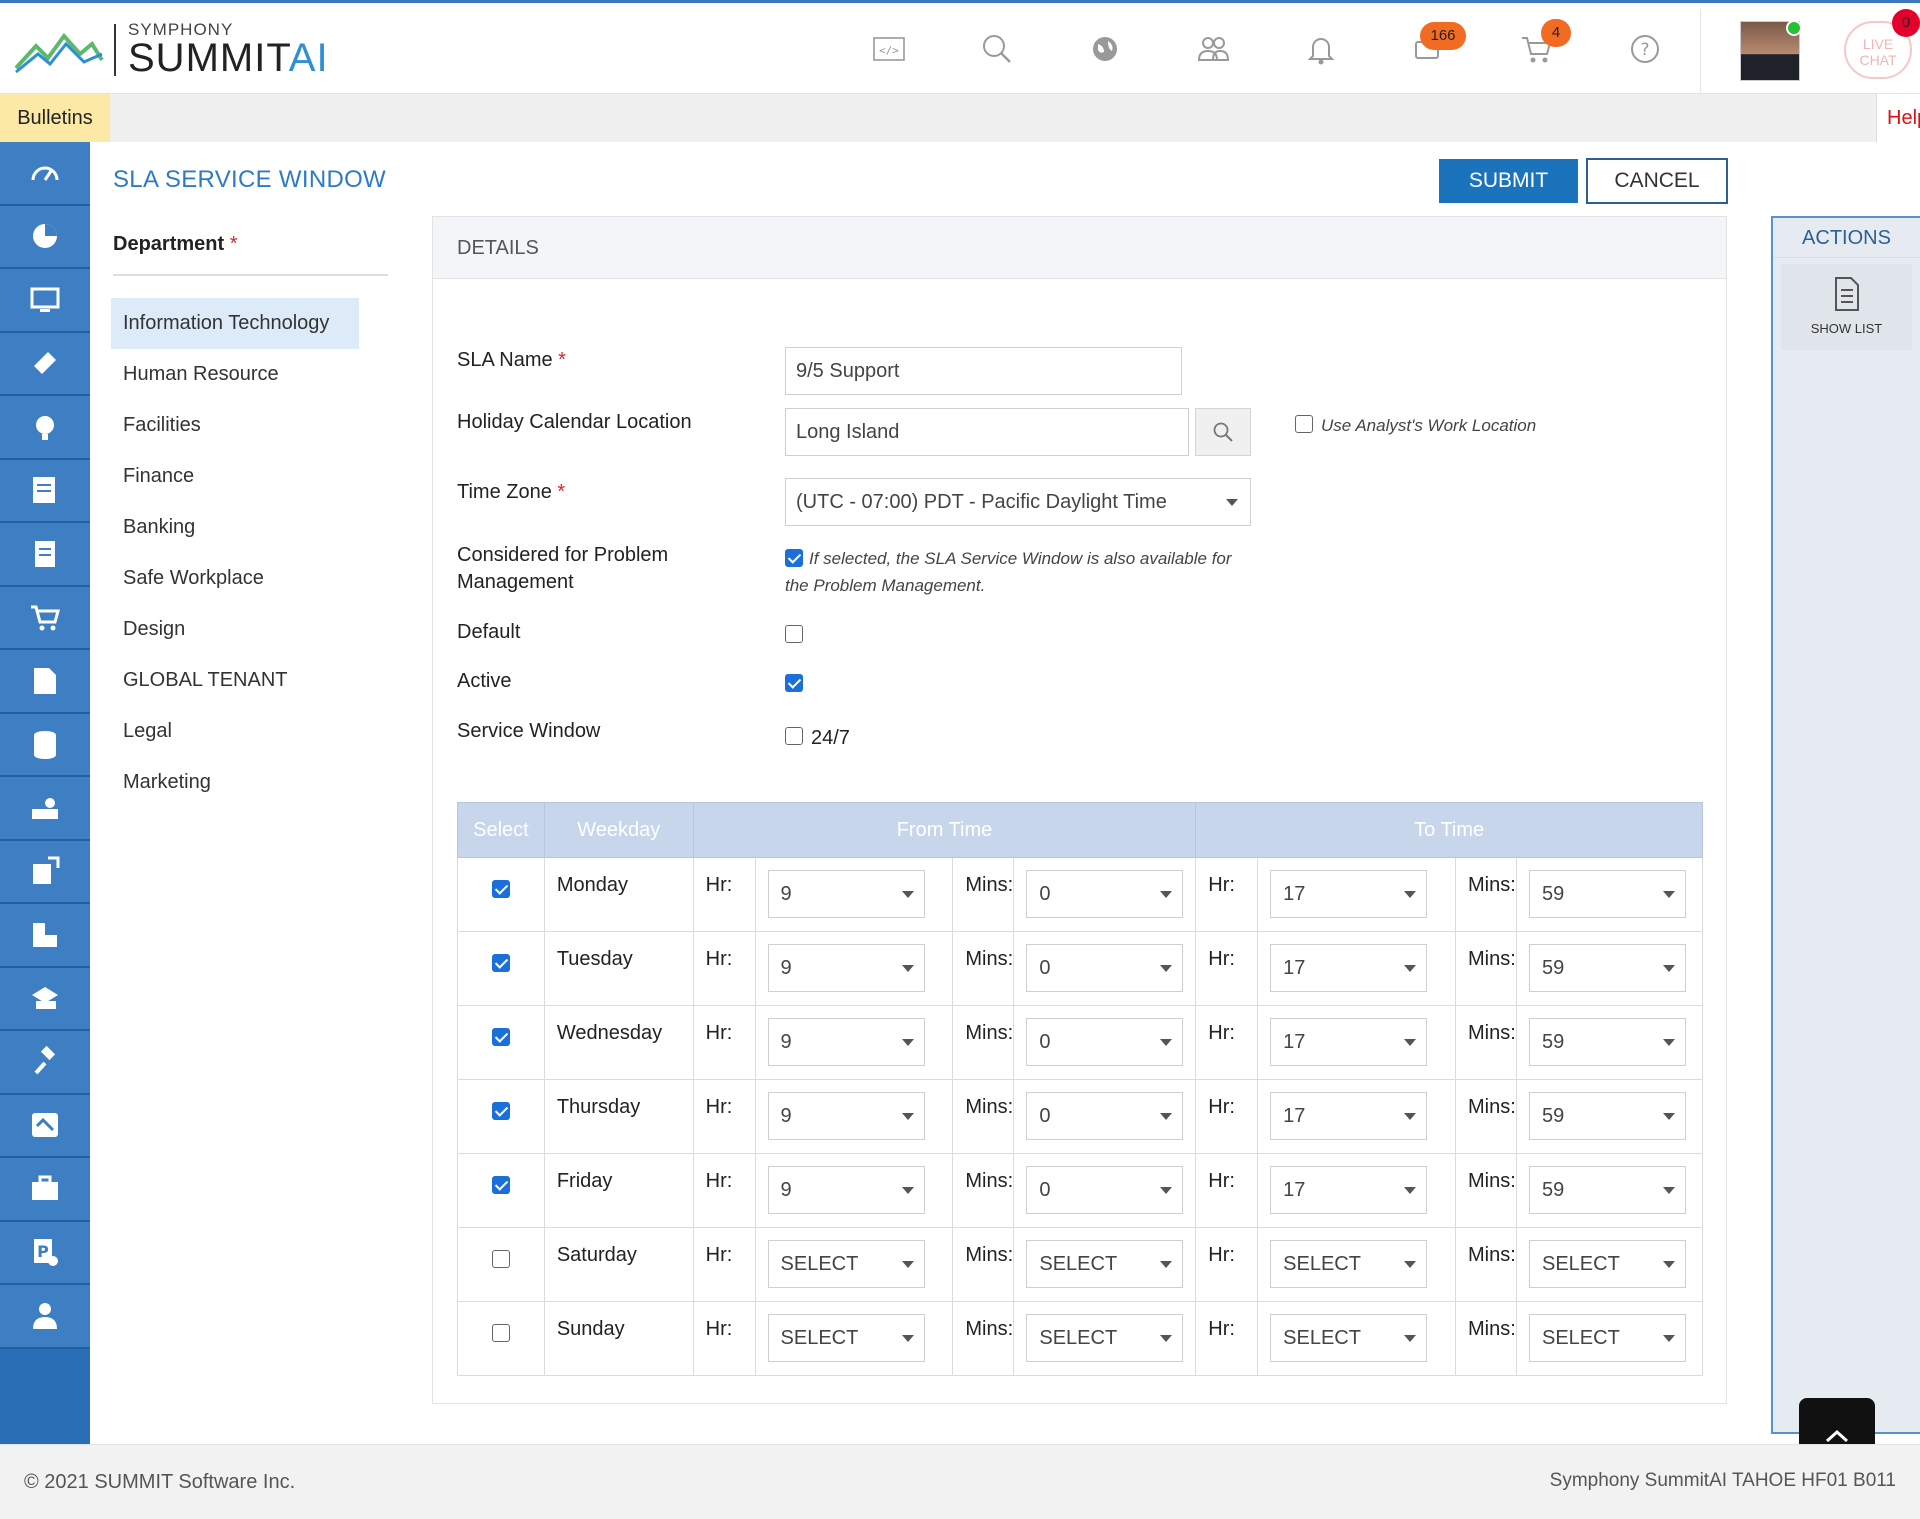 The height and width of the screenshot is (1519, 1920). What do you see at coordinates (794, 736) in the screenshot?
I see `service-window-247-checkbox` at bounding box center [794, 736].